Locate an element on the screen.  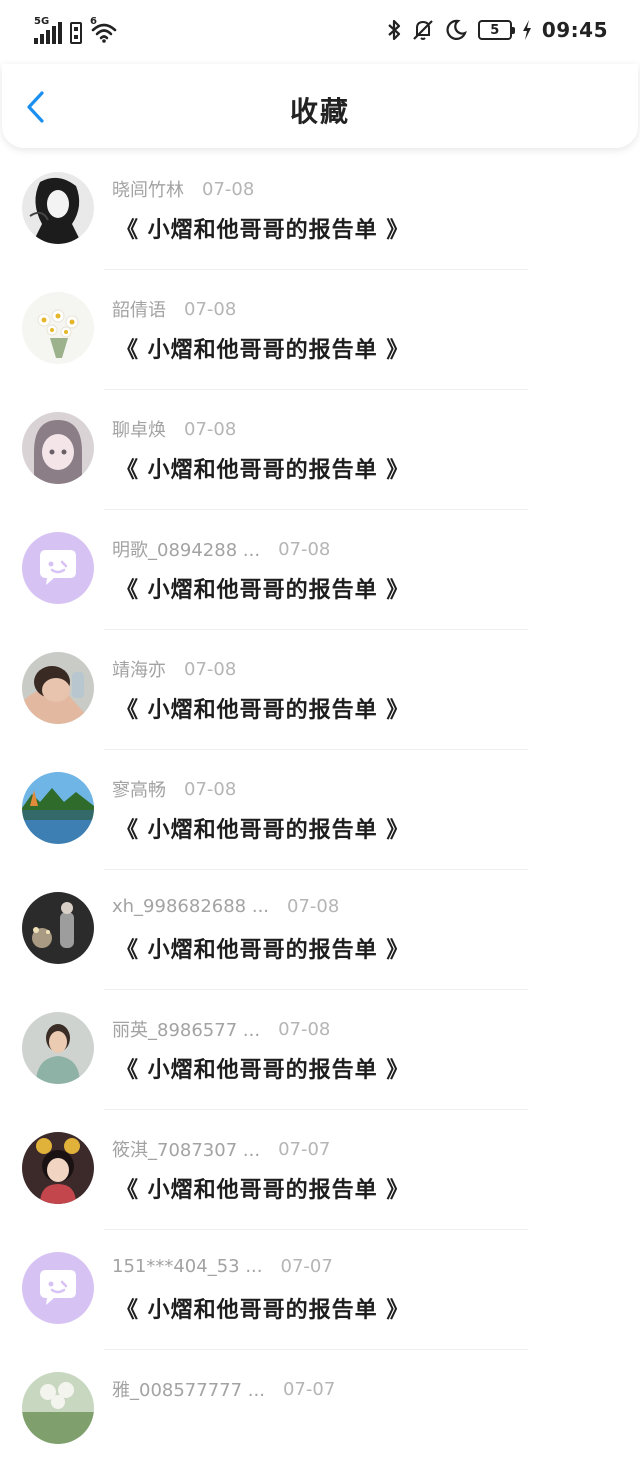
status-left: 5G 6 is located at coordinates (76, 30).